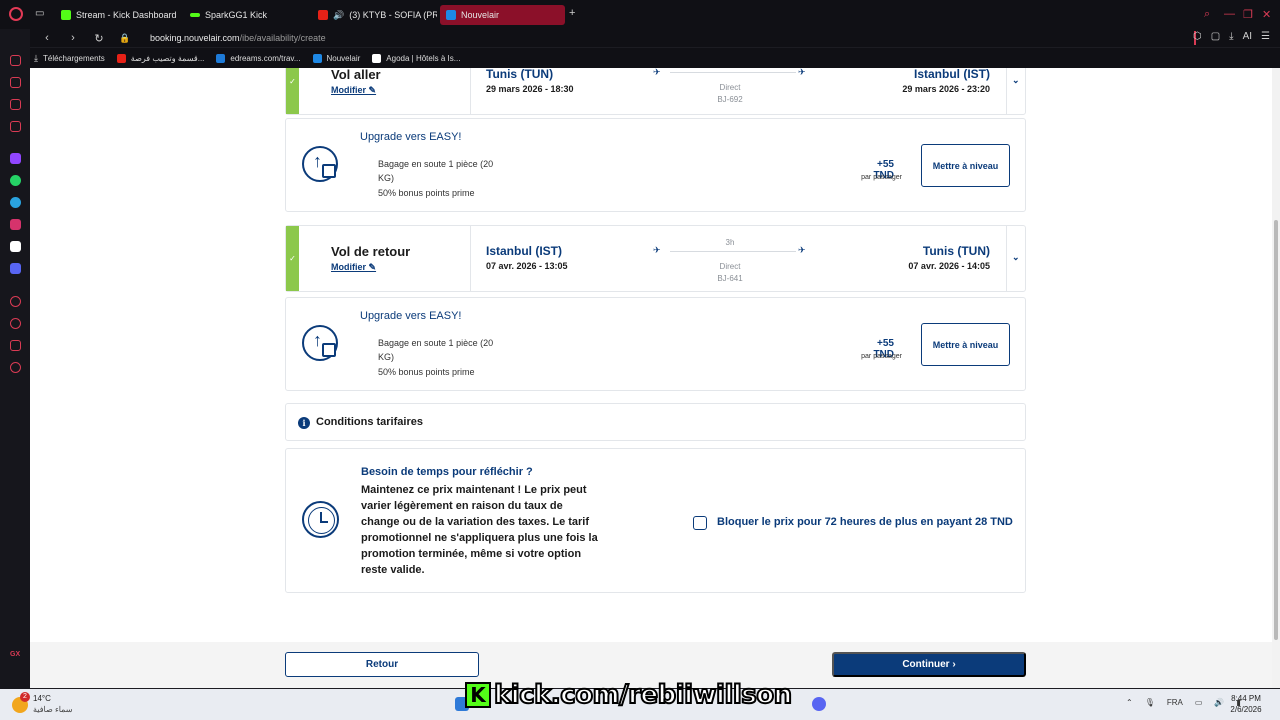 The width and height of the screenshot is (1280, 720). Describe the element at coordinates (730, 266) in the screenshot. I see `inbound-direct: Direct` at that location.